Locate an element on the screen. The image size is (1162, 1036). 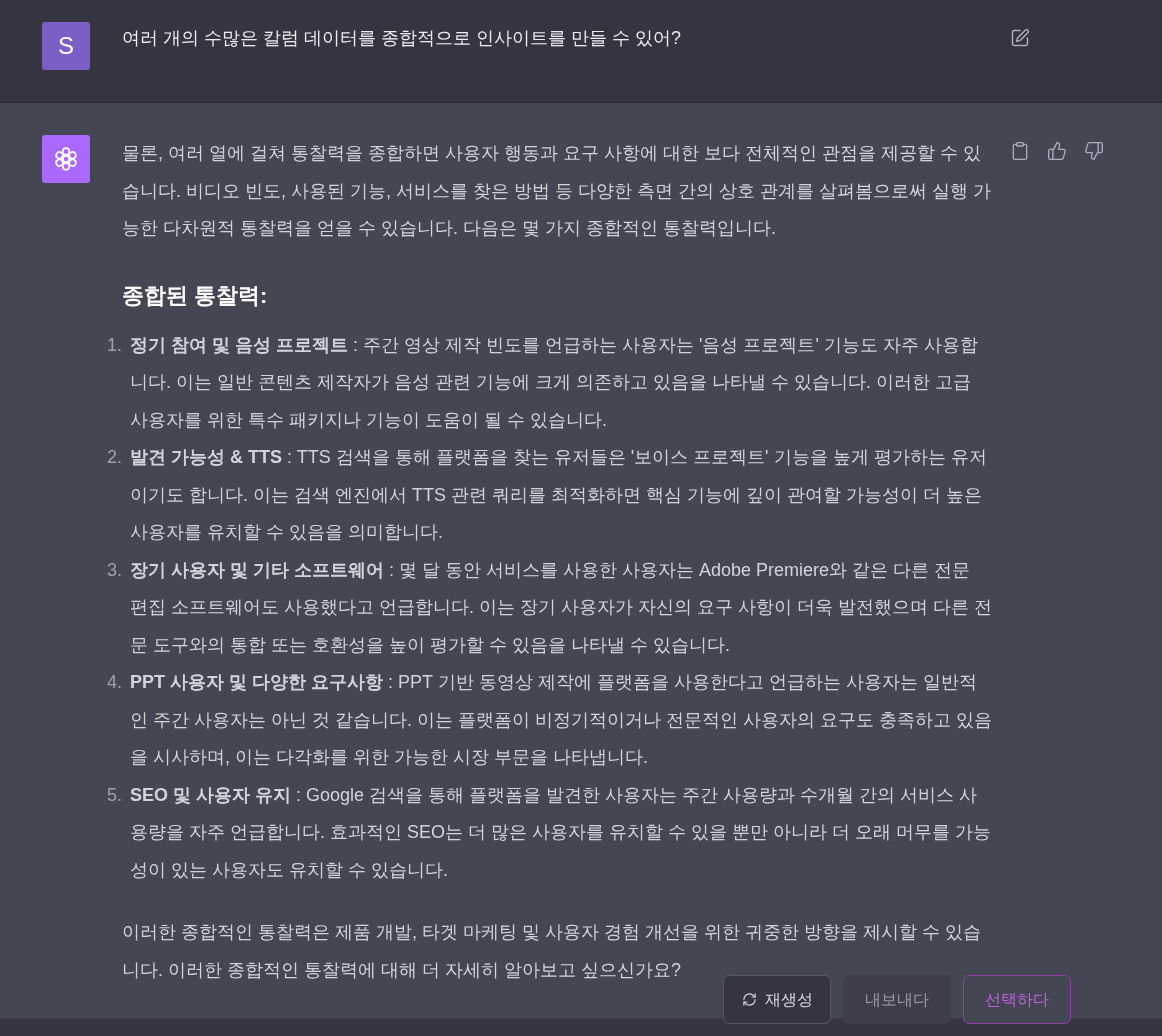
list-number: 5. is located at coordinates (114, 795).